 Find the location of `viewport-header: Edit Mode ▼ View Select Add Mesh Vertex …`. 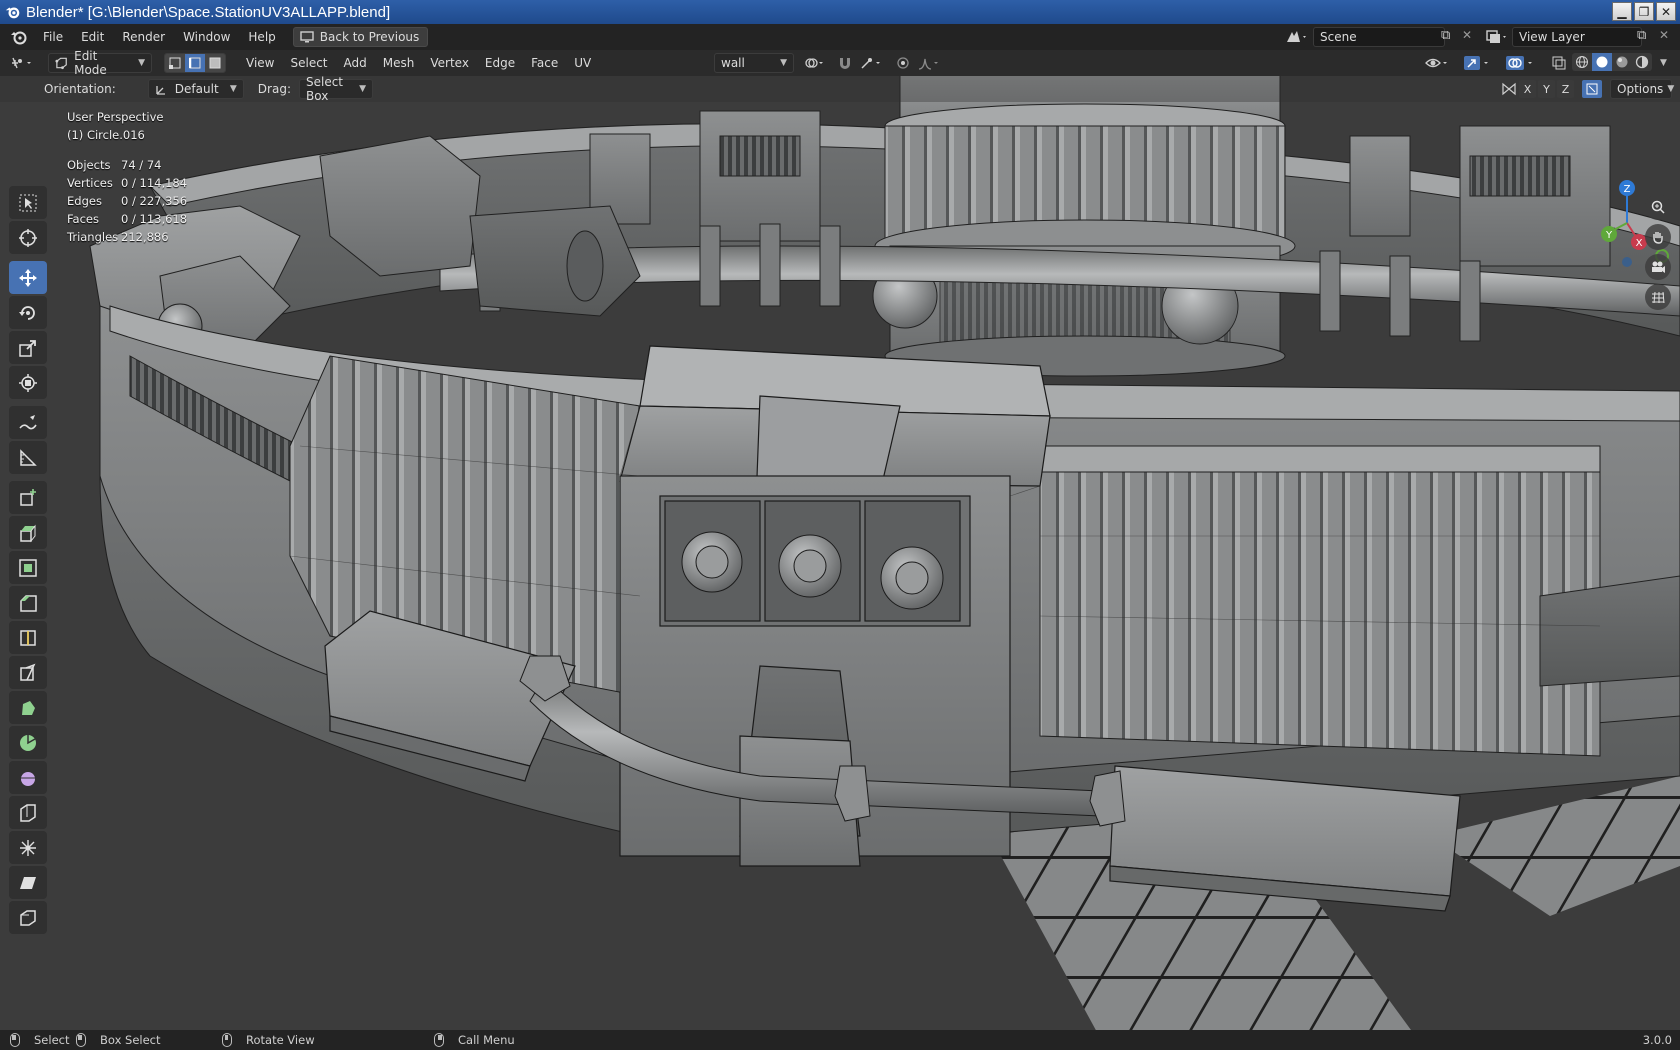

viewport-header: Edit Mode ▼ View Select Add Mesh Vertex … is located at coordinates (840, 63).